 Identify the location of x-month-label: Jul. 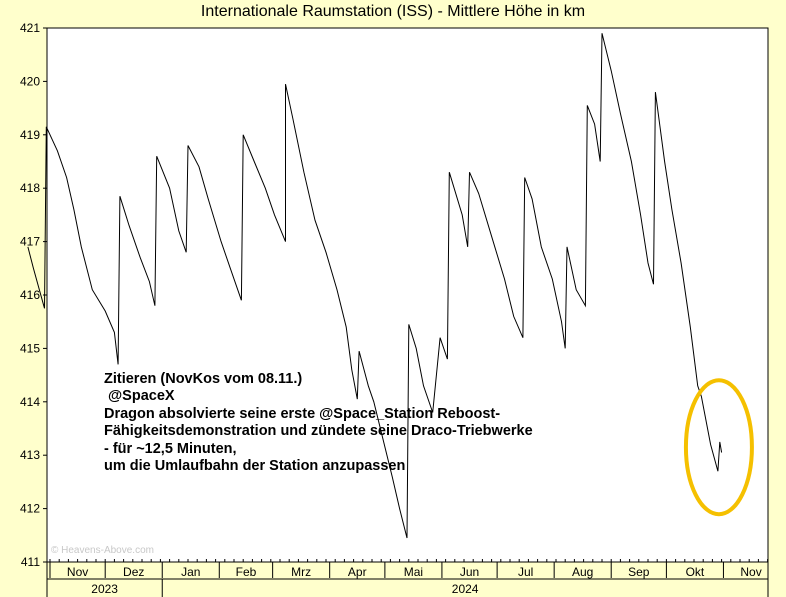
(525, 572).